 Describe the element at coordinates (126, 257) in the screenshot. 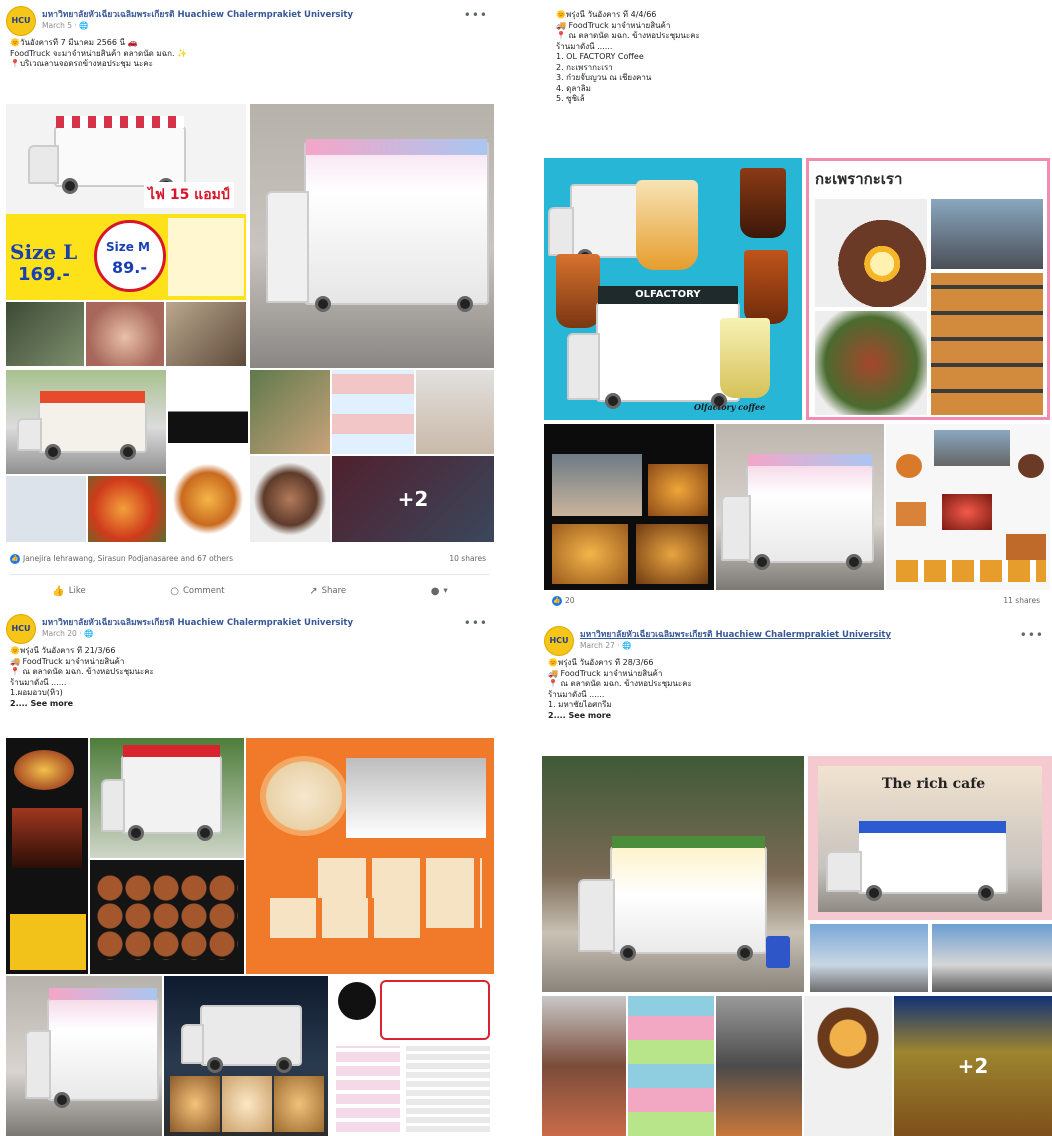

I see `photo-tile: Size L 169.- Size M 89.-` at that location.